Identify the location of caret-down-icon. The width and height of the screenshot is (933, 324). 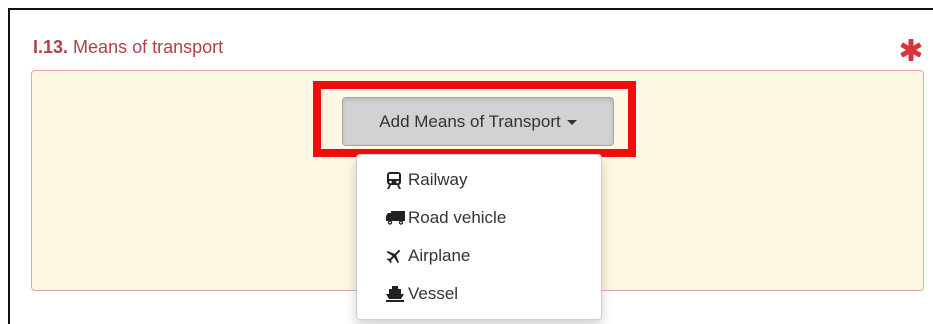
(571, 122).